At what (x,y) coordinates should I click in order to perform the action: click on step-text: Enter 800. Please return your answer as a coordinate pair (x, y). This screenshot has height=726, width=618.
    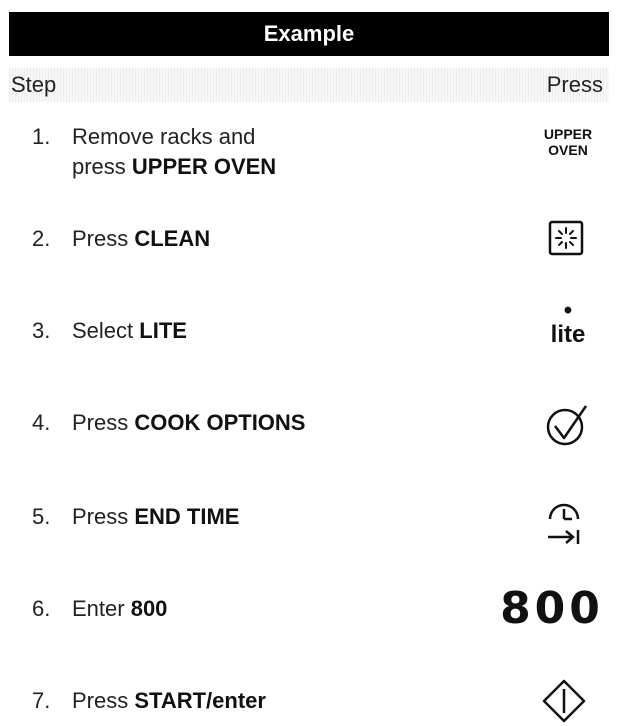
    Looking at the image, I should click on (119, 609).